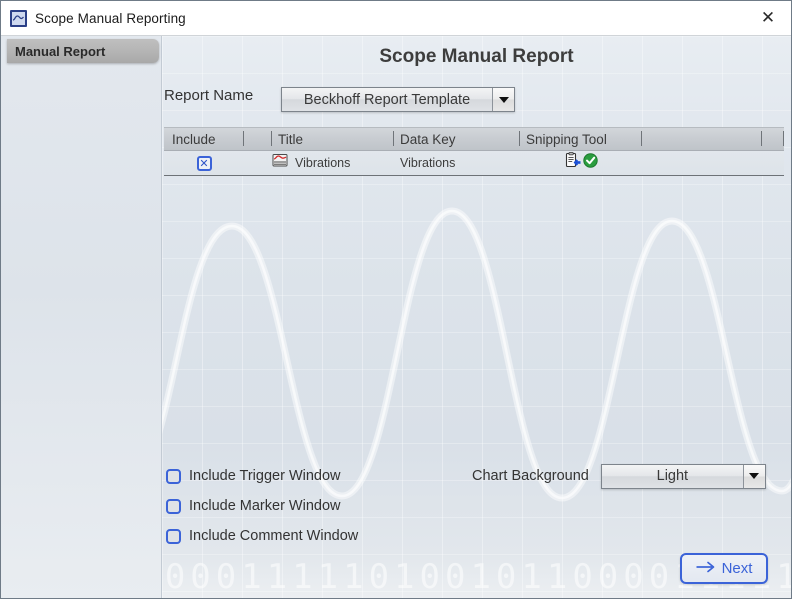  I want to click on table-header-row: Include Title Data Key Snipping Tool, so click(474, 139).